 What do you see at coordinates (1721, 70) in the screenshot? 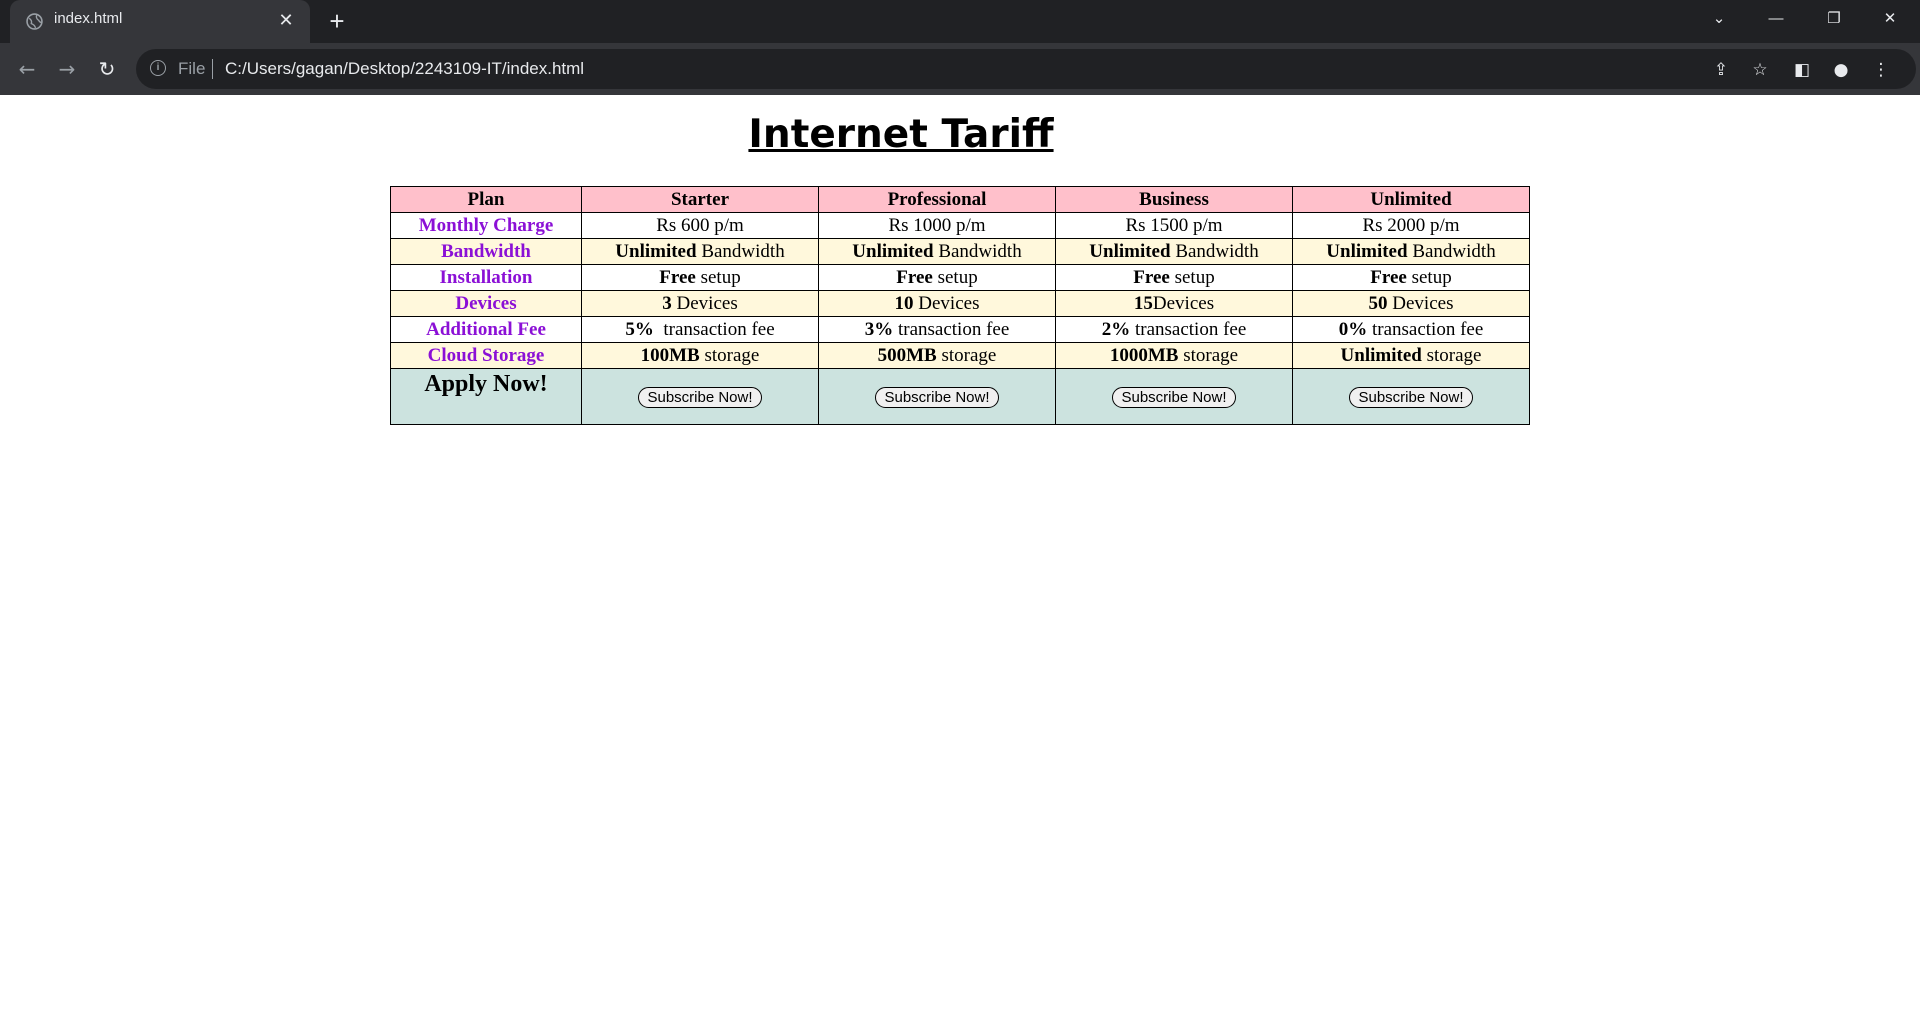
I see `share-icon: ⇪` at bounding box center [1721, 70].